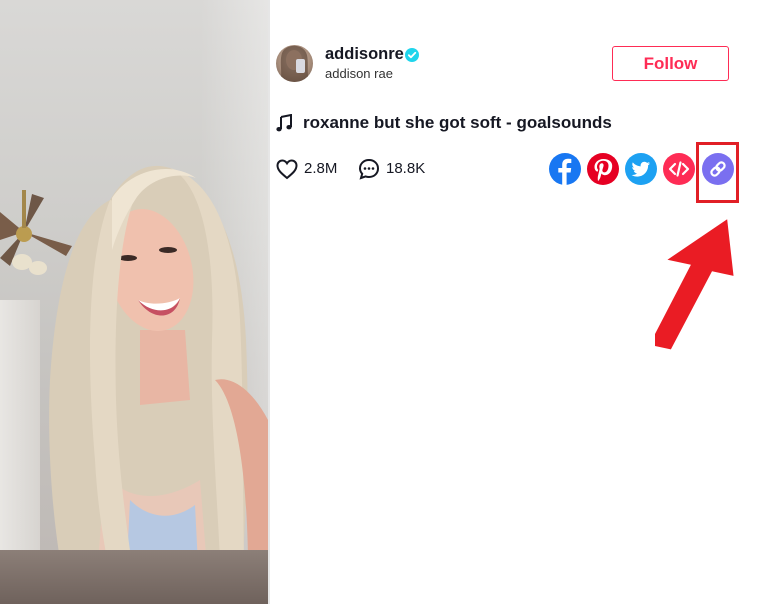 The height and width of the screenshot is (604, 763). Describe the element at coordinates (269, 302) in the screenshot. I see `panel-divider` at that location.